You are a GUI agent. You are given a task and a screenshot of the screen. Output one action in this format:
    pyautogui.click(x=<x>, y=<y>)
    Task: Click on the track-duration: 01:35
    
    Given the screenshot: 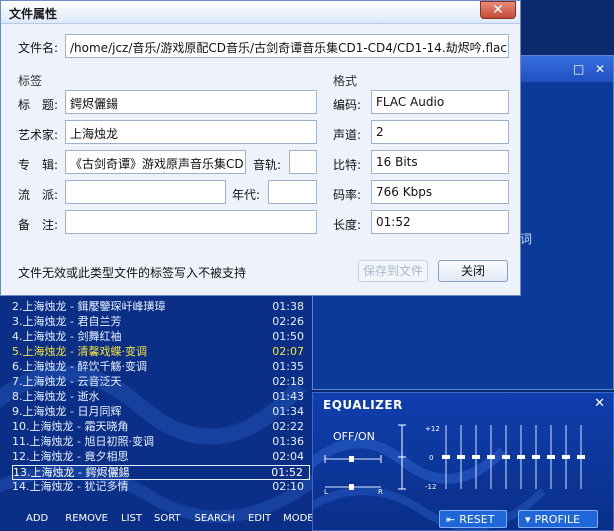 What is the action you would take?
    pyautogui.click(x=288, y=366)
    